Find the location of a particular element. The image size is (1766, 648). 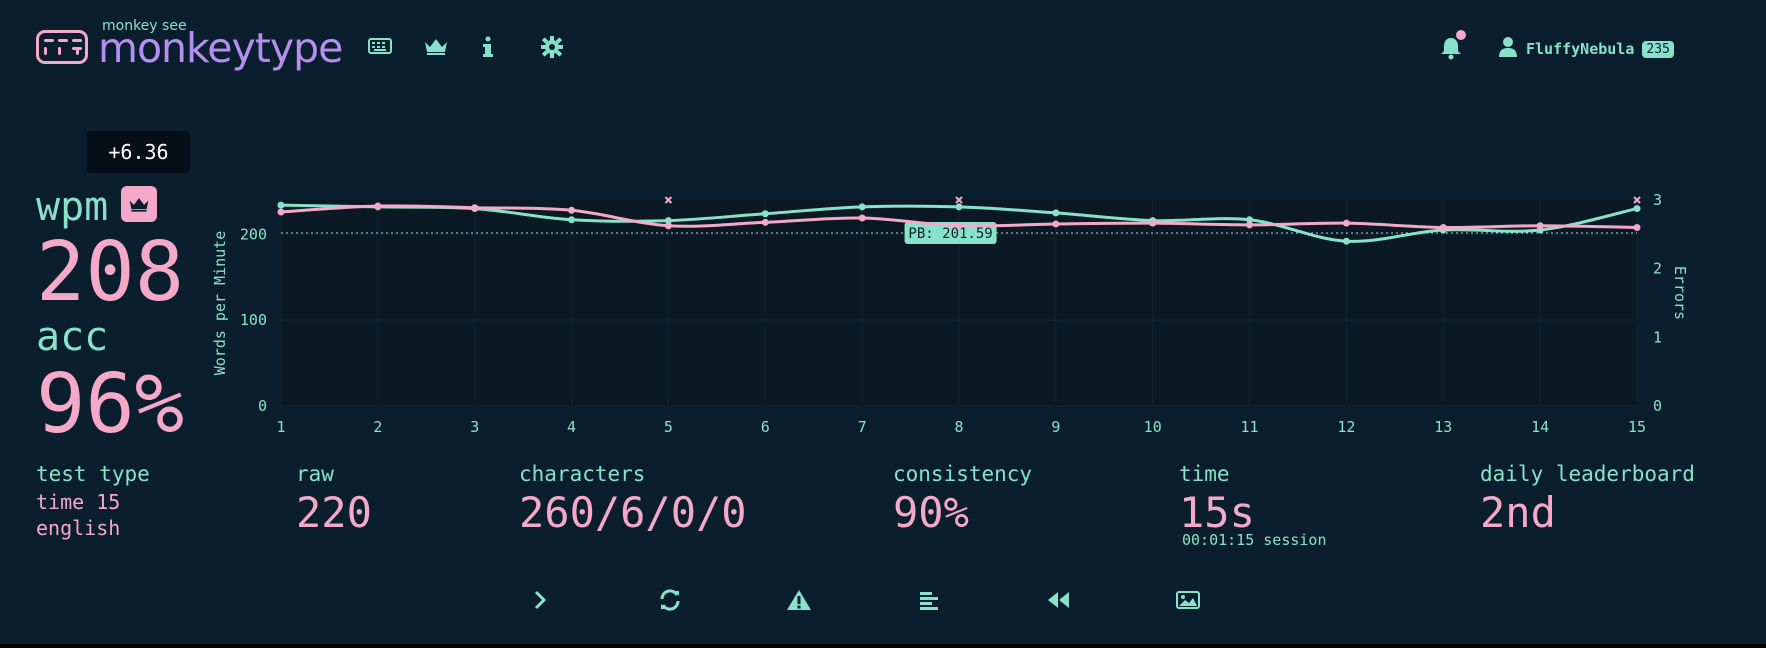

words-history-icon is located at coordinates (929, 602).